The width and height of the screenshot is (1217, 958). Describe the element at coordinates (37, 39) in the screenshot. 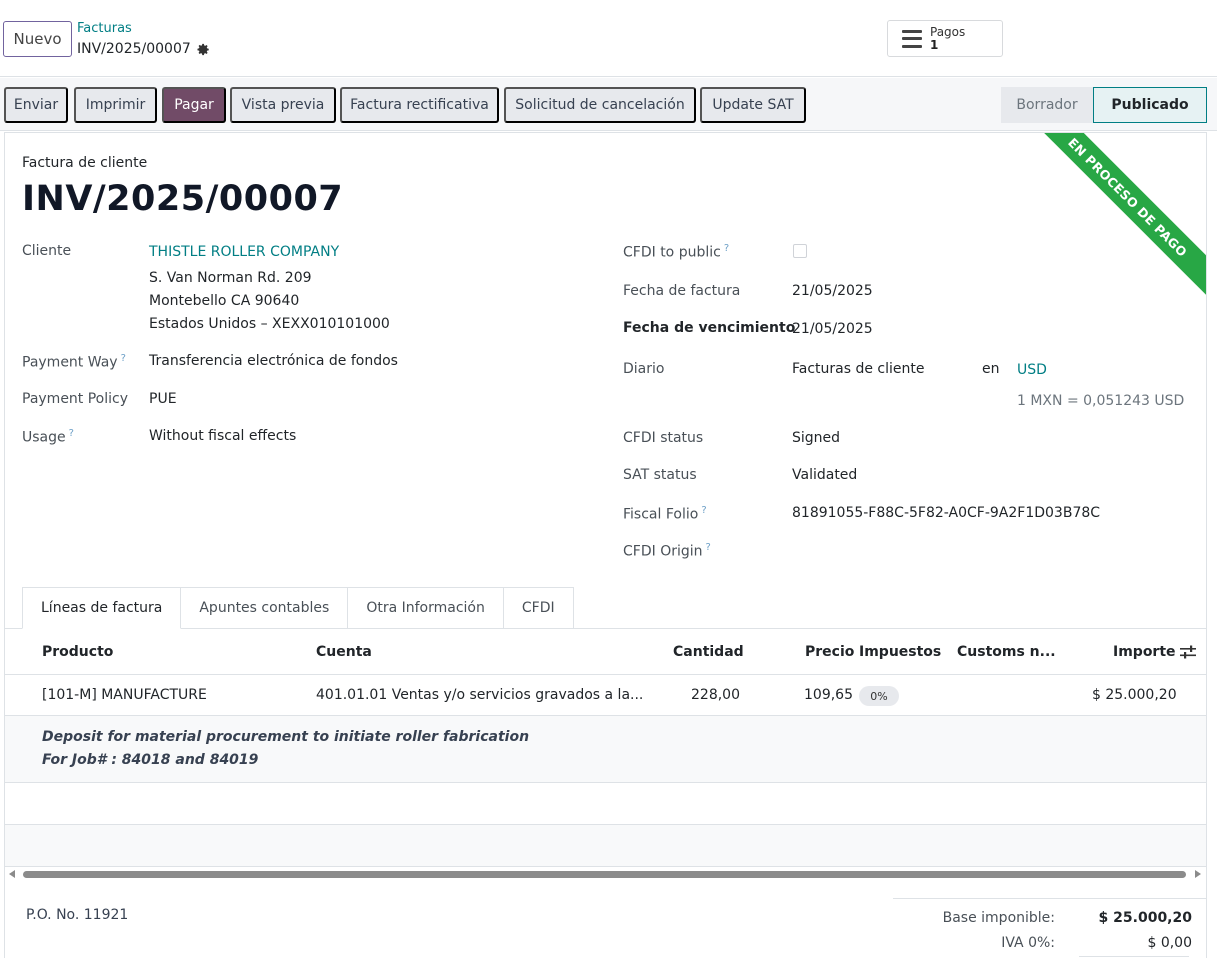

I see `new-button: Nuevo` at that location.